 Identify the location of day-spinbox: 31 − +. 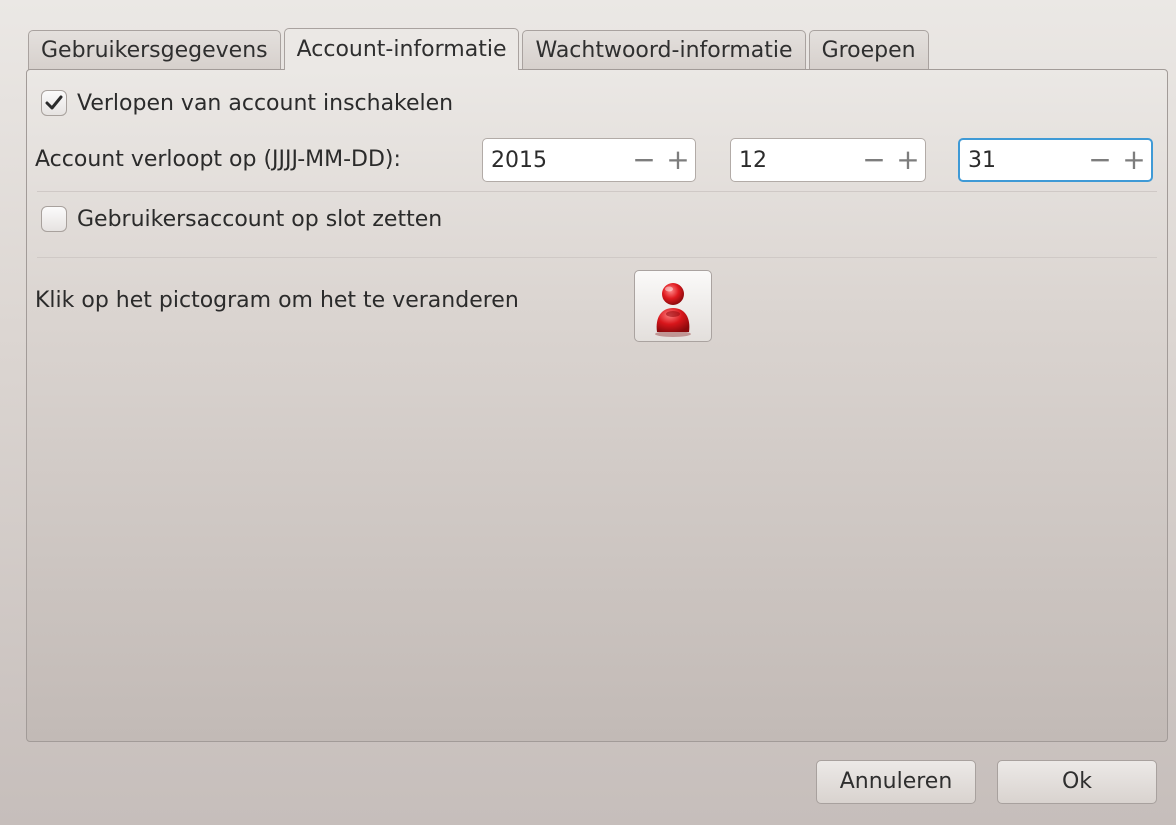
(1055, 160).